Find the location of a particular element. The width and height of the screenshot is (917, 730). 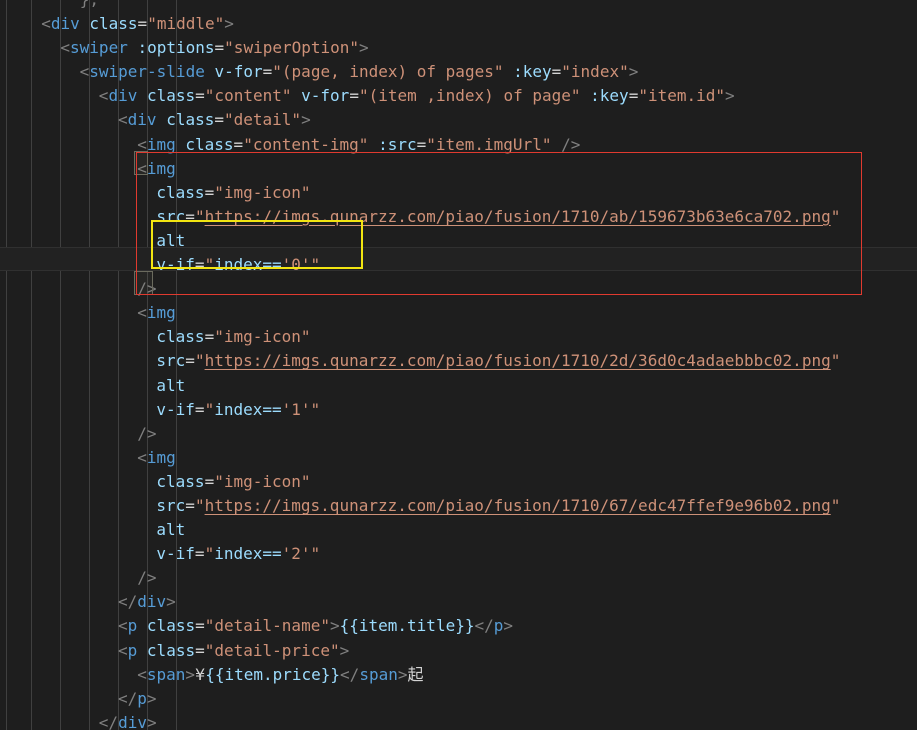

token-attr: :key is located at coordinates (609, 96).